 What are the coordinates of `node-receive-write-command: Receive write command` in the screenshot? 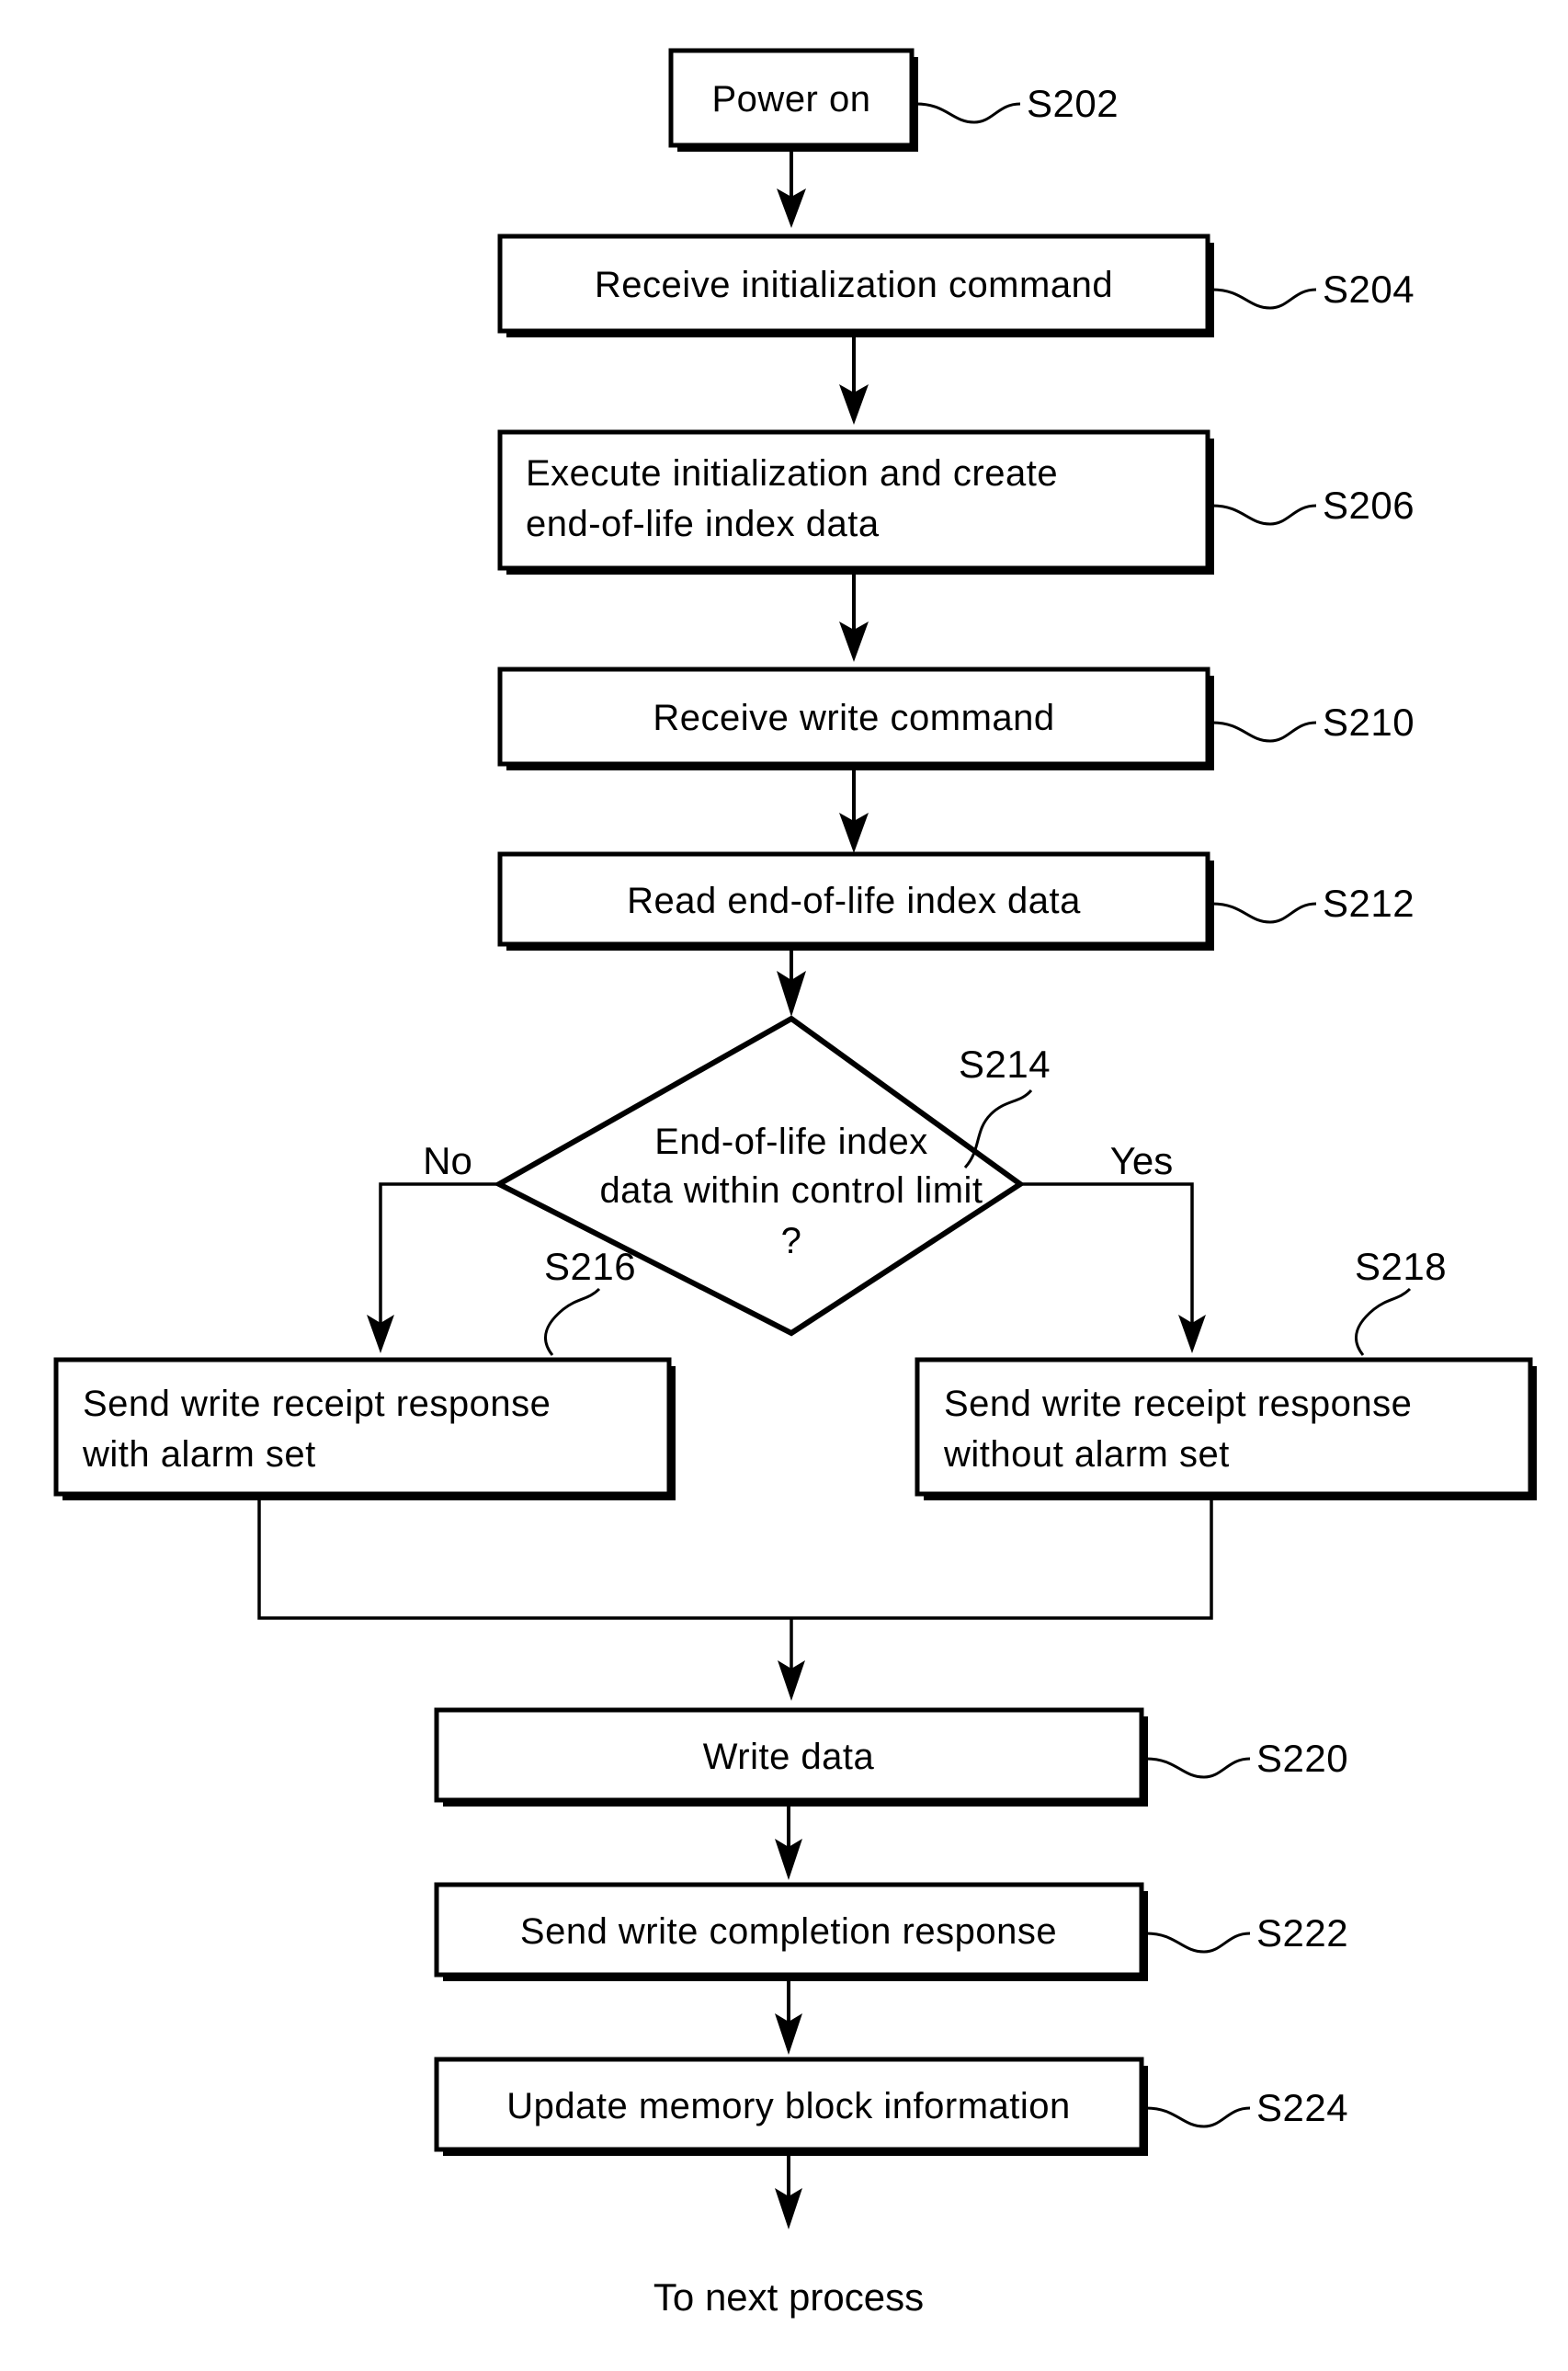 It's located at (855, 718).